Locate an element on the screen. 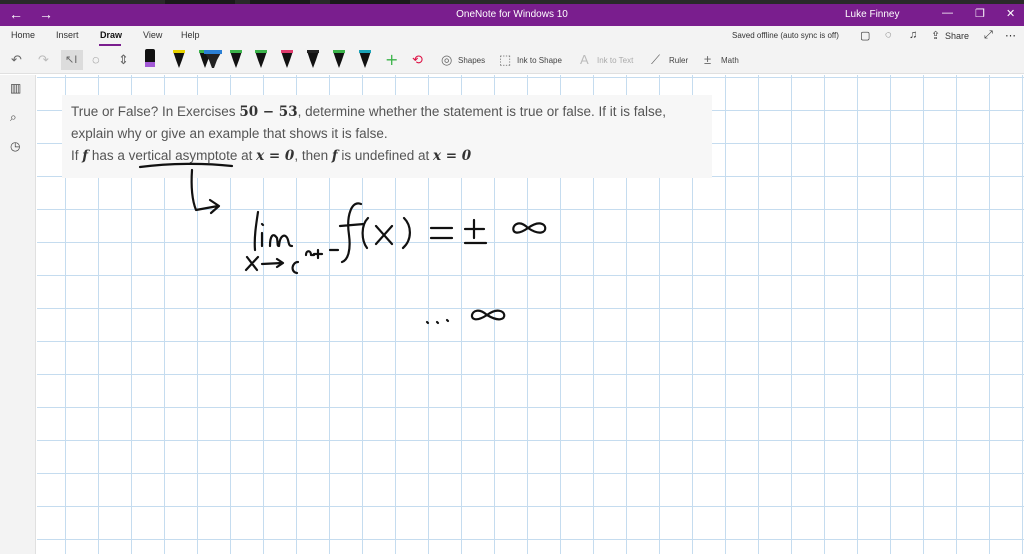 Image resolution: width=1024 pixels, height=554 pixels. shapes-icon: ◎ is located at coordinates (446, 60).